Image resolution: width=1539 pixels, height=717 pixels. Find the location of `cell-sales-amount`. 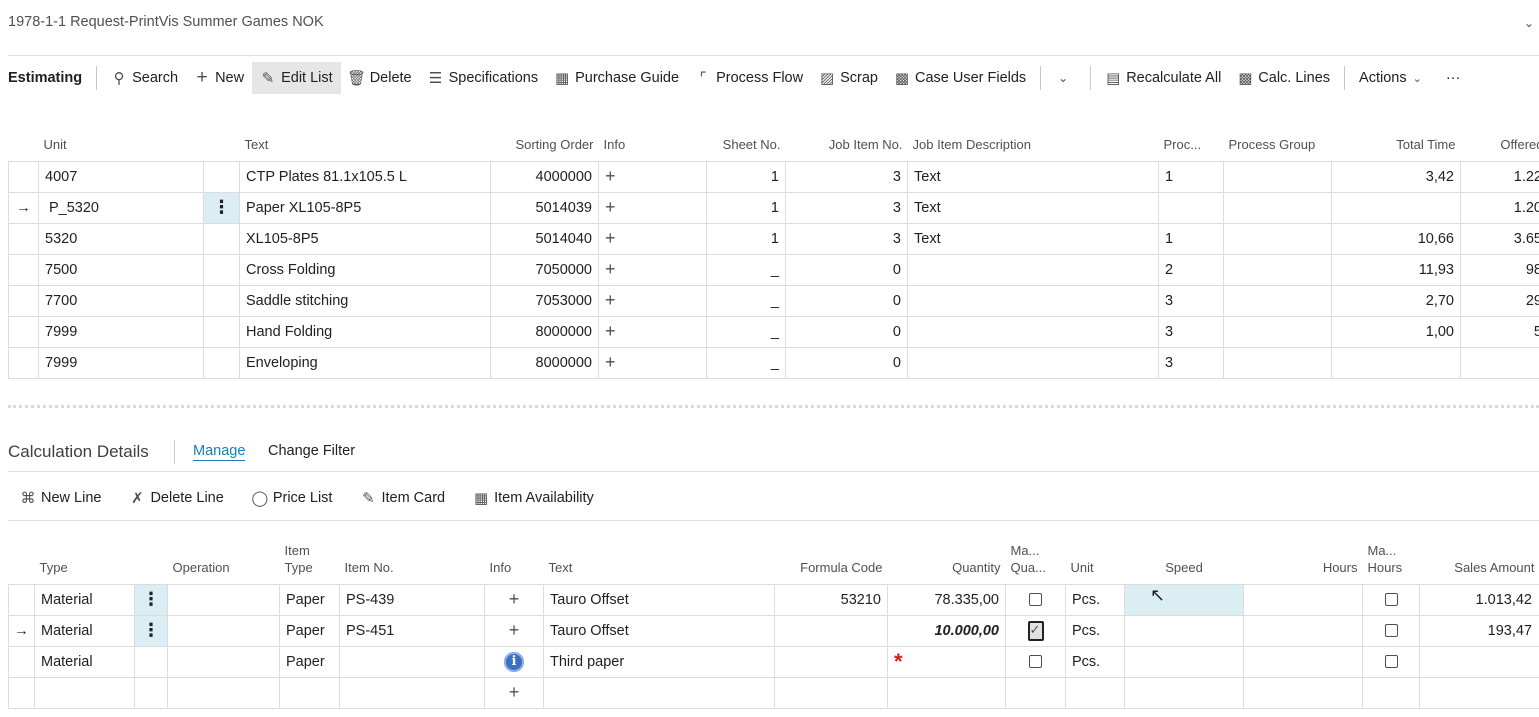

cell-sales-amount is located at coordinates (1479, 661).